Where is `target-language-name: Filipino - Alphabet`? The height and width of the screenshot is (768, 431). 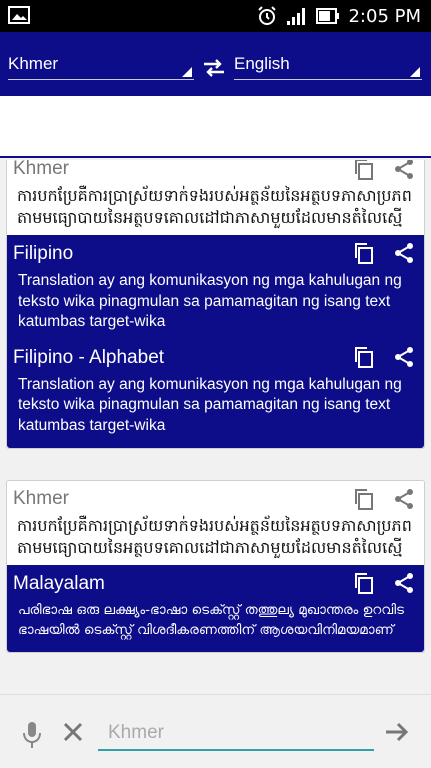 target-language-name: Filipino - Alphabet is located at coordinates (89, 357).